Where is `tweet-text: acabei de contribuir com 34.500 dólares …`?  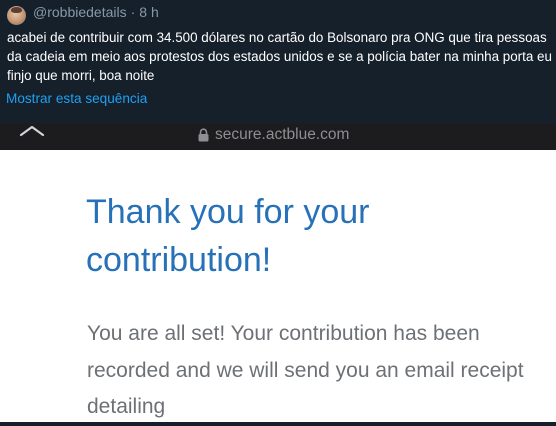
tweet-text: acabei de contribuir com 34.500 dólares … is located at coordinates (279, 56).